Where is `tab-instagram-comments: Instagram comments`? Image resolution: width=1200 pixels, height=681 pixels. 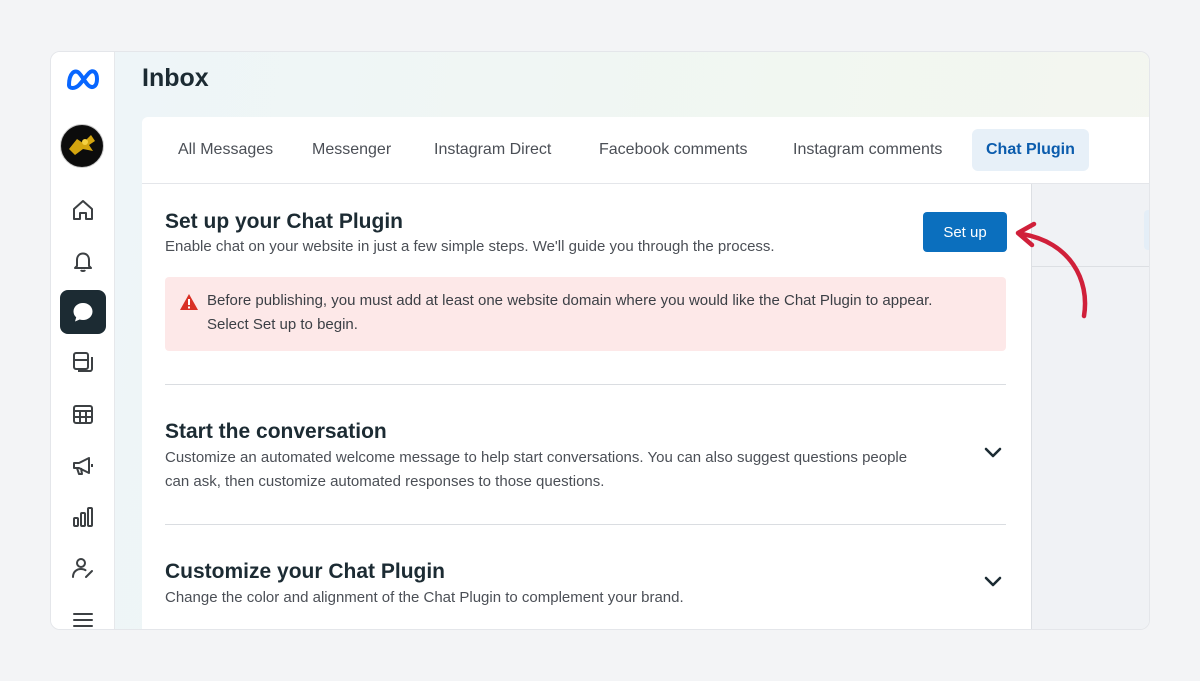
tab-instagram-comments: Instagram comments is located at coordinates (867, 150).